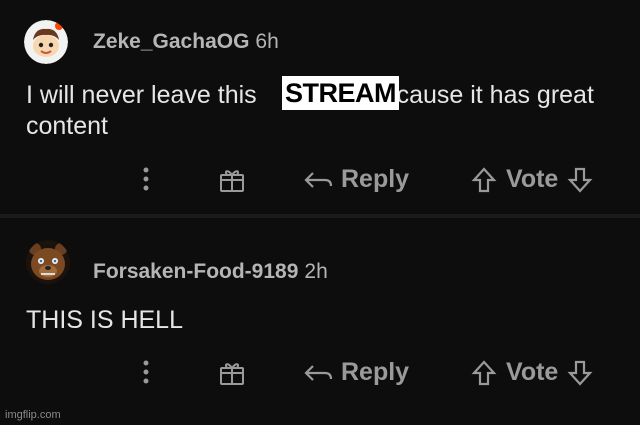 This screenshot has width=640, height=425. What do you see at coordinates (267, 41) in the screenshot?
I see `timestamp: 6h` at bounding box center [267, 41].